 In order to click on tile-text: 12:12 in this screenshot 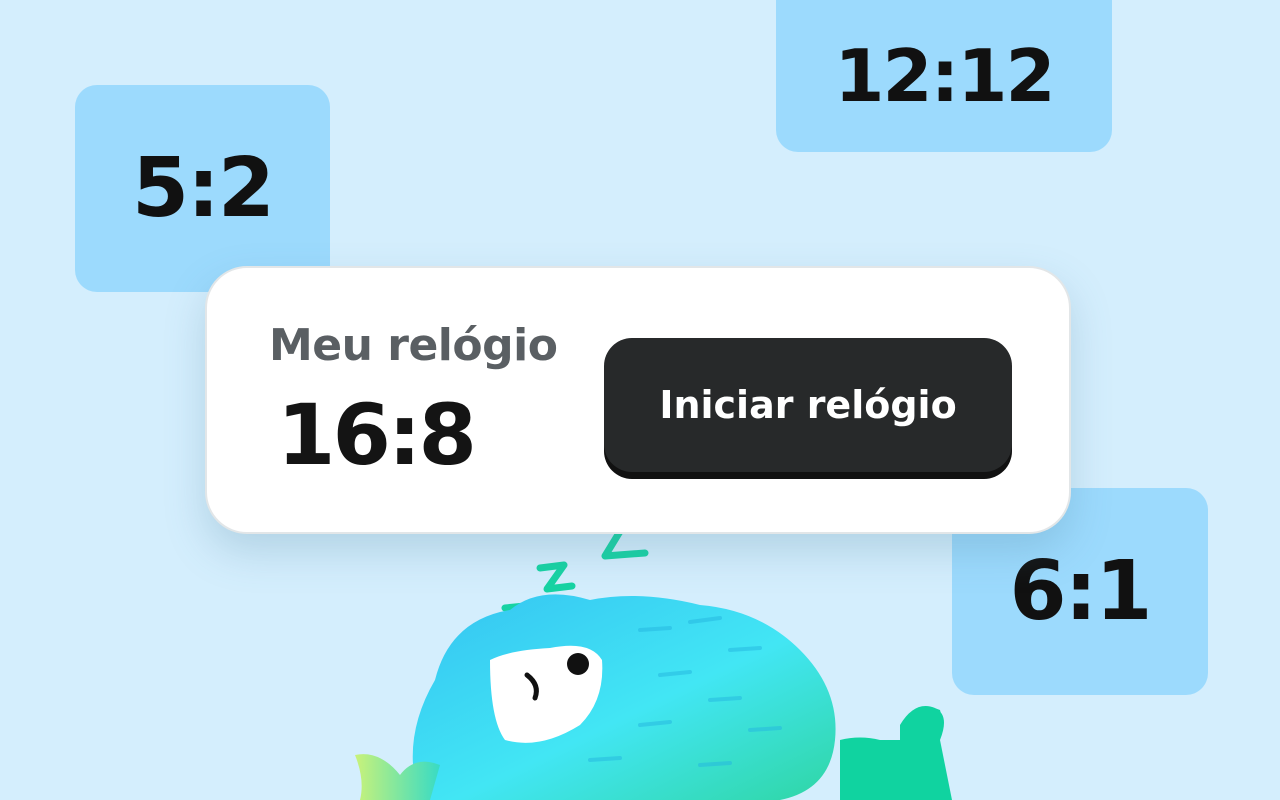, I will do `click(944, 76)`.